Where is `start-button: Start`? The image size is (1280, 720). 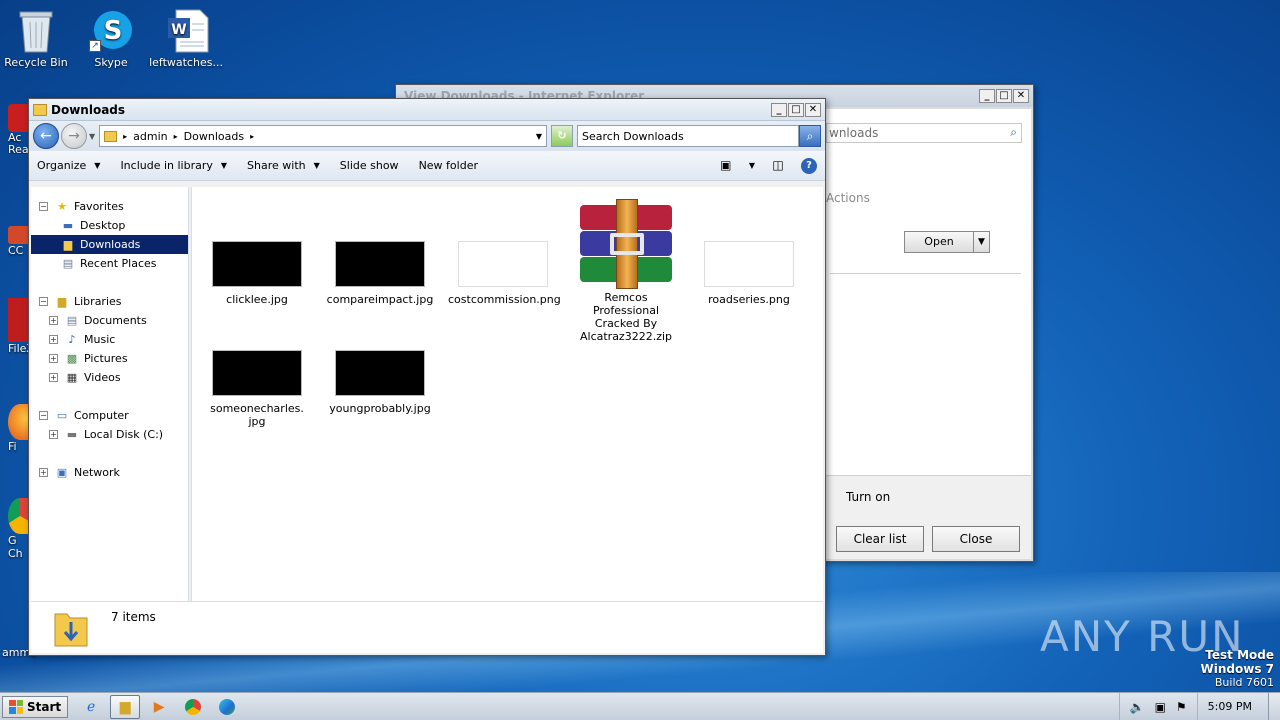
start-button: Start is located at coordinates (35, 706).